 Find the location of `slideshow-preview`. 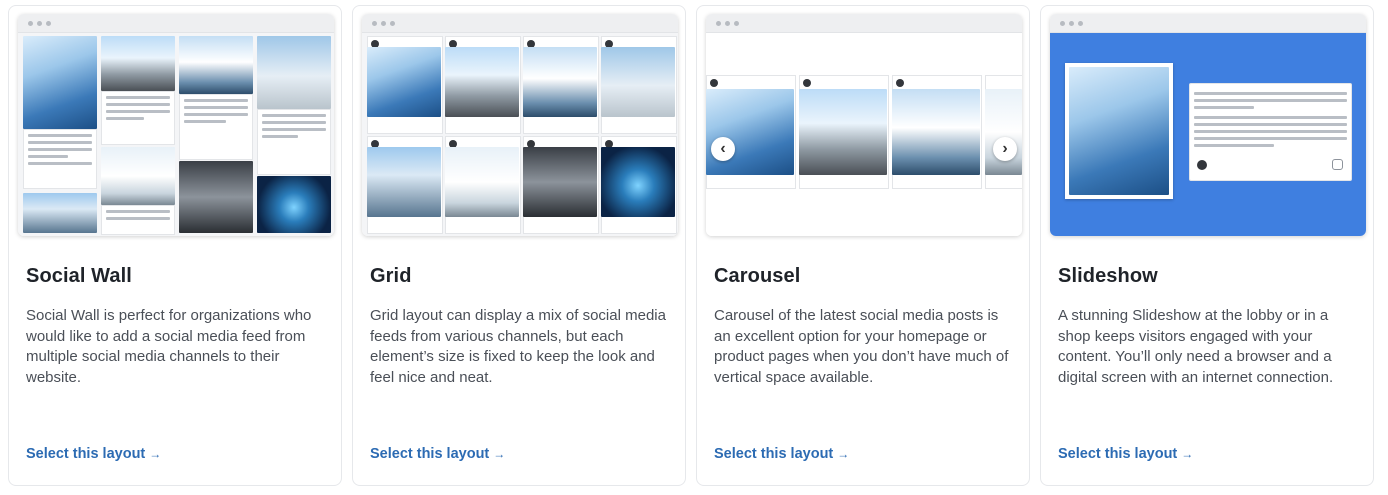

slideshow-preview is located at coordinates (1208, 125).